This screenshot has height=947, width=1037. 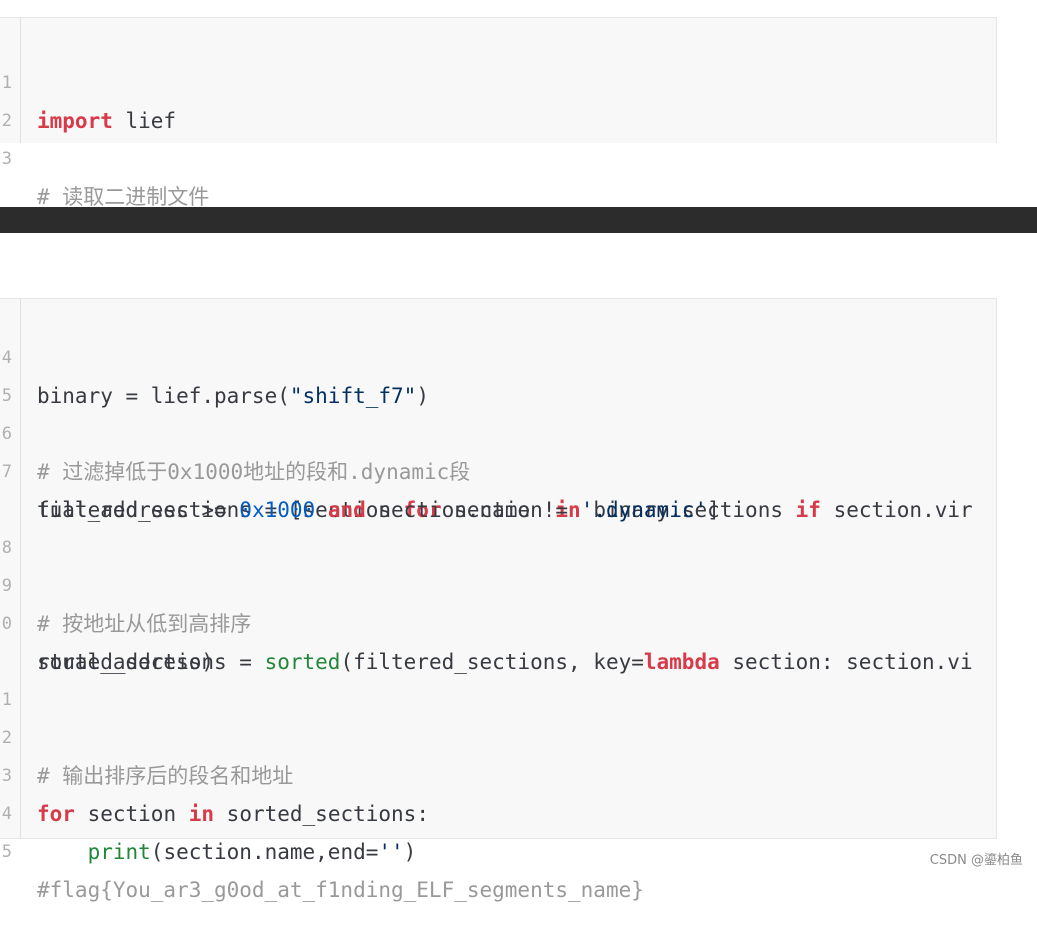 I want to click on string-literal: '', so click(x=391, y=852).